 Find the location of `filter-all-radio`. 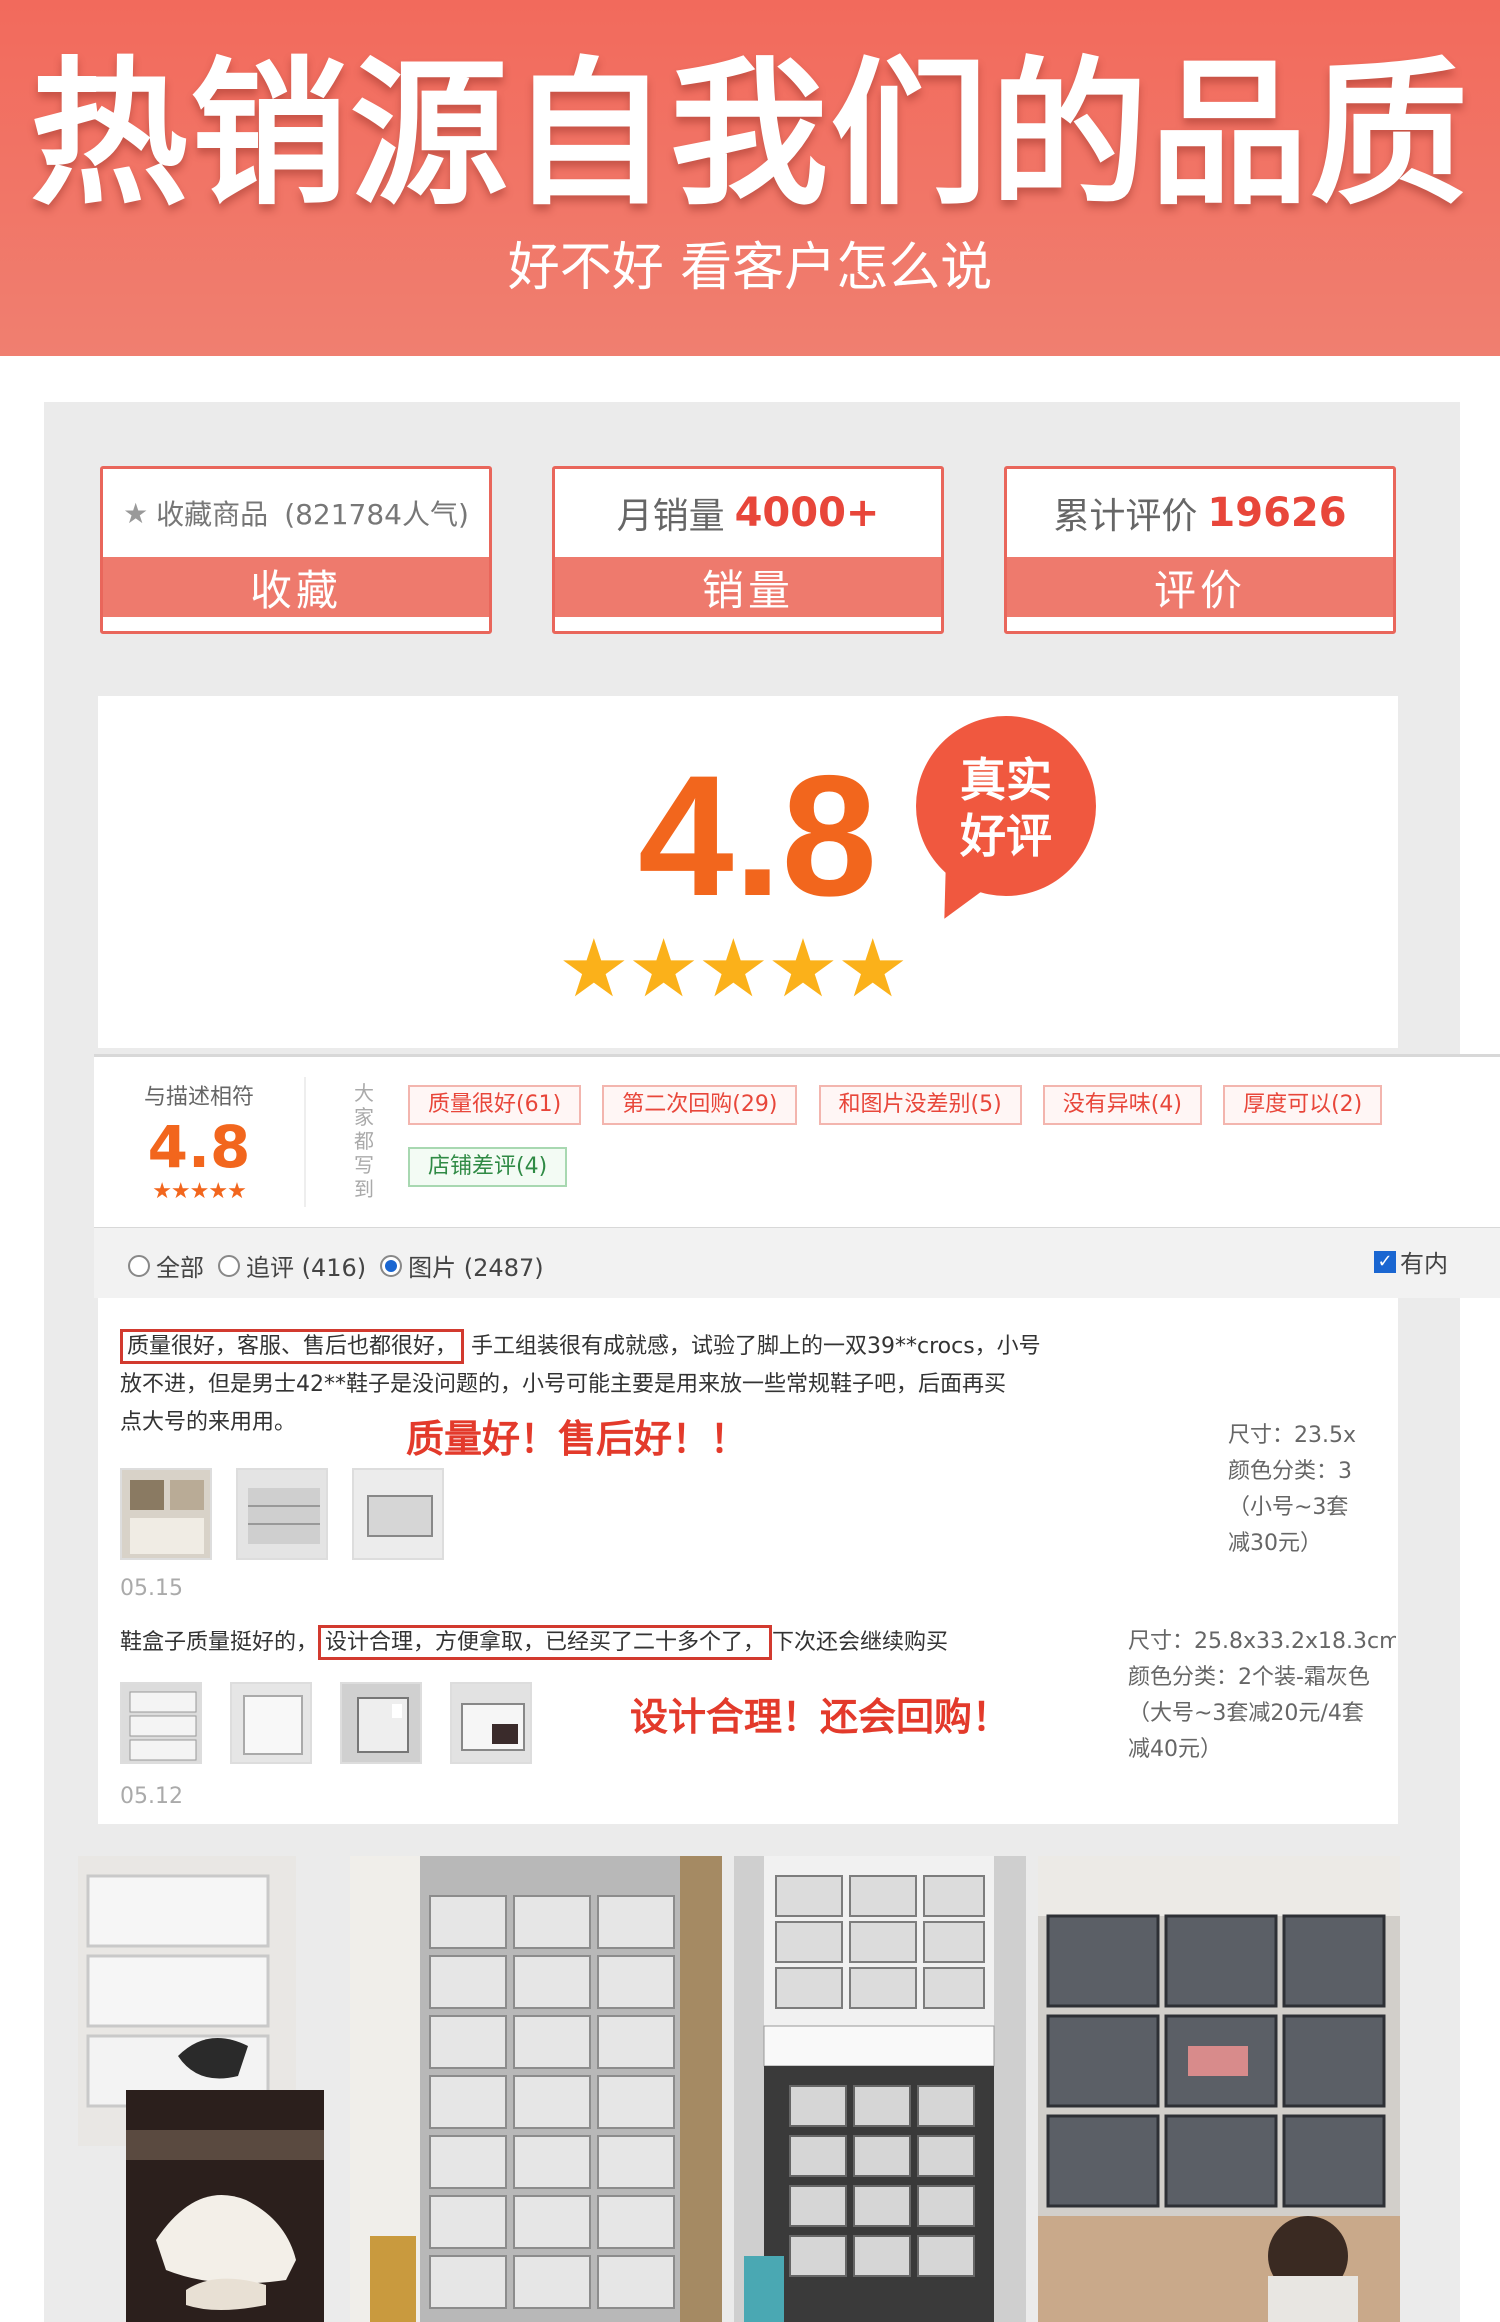

filter-all-radio is located at coordinates (139, 1265).